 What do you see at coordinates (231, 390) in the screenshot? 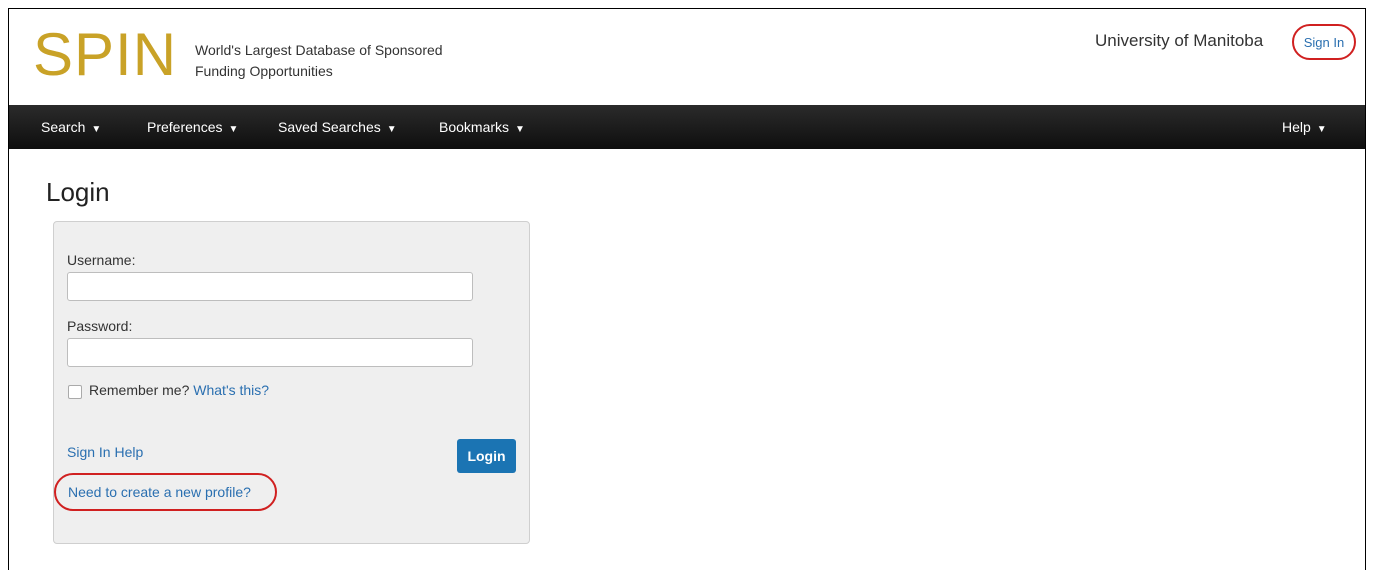
I see `whats-this-link: What's this?` at bounding box center [231, 390].